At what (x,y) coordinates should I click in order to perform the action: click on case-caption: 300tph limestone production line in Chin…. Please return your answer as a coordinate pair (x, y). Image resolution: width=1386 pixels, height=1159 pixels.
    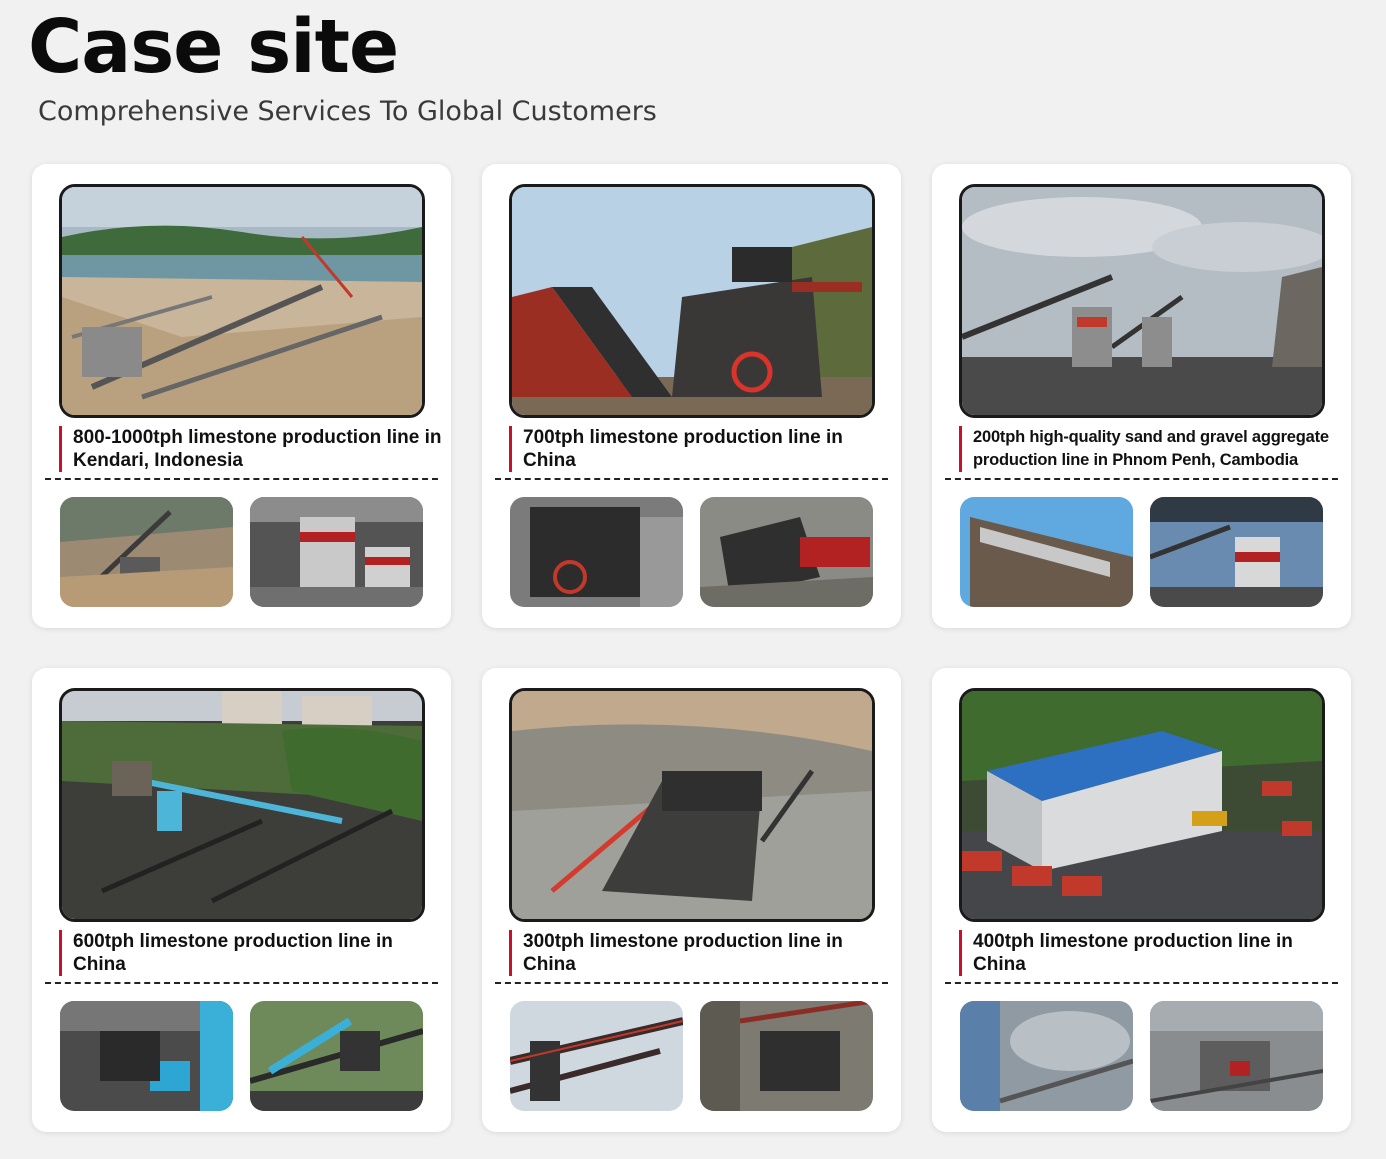
    Looking at the image, I should click on (701, 953).